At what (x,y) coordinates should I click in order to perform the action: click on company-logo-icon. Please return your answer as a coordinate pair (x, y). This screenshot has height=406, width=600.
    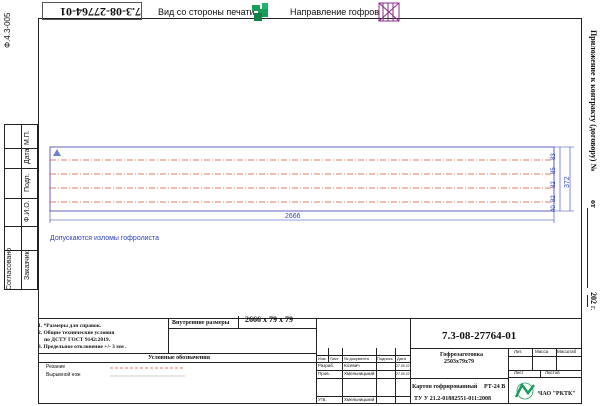
    Looking at the image, I should click on (524, 391).